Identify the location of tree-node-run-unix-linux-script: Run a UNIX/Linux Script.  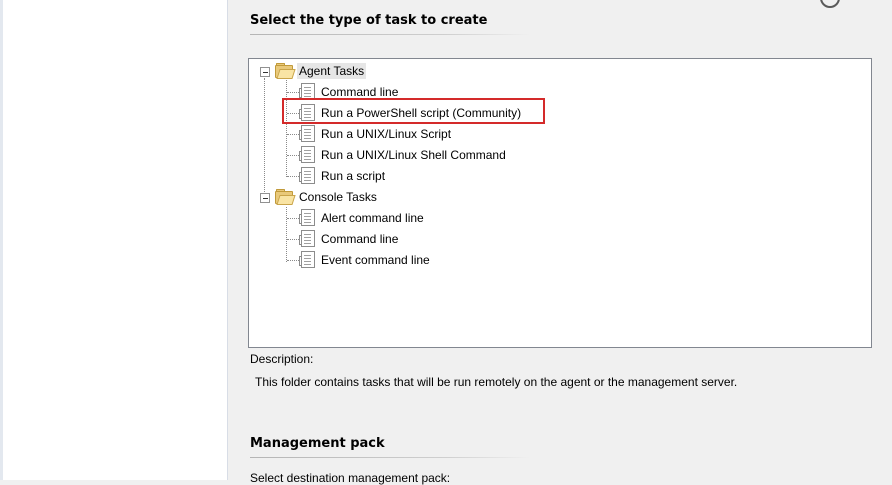
(386, 134).